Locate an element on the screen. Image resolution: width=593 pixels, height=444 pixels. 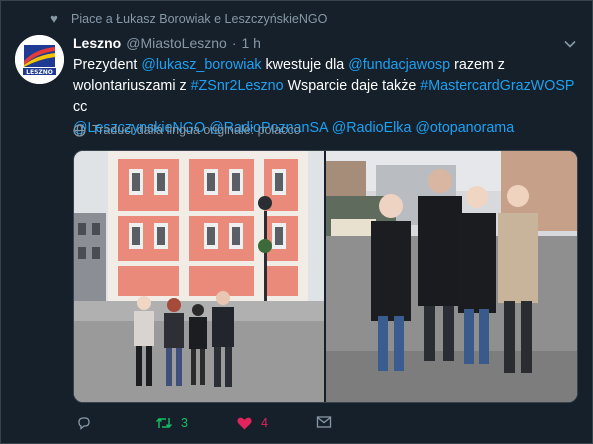
tweet-header: Leszno @MiastoLeszno · 1 h is located at coordinates (167, 43).